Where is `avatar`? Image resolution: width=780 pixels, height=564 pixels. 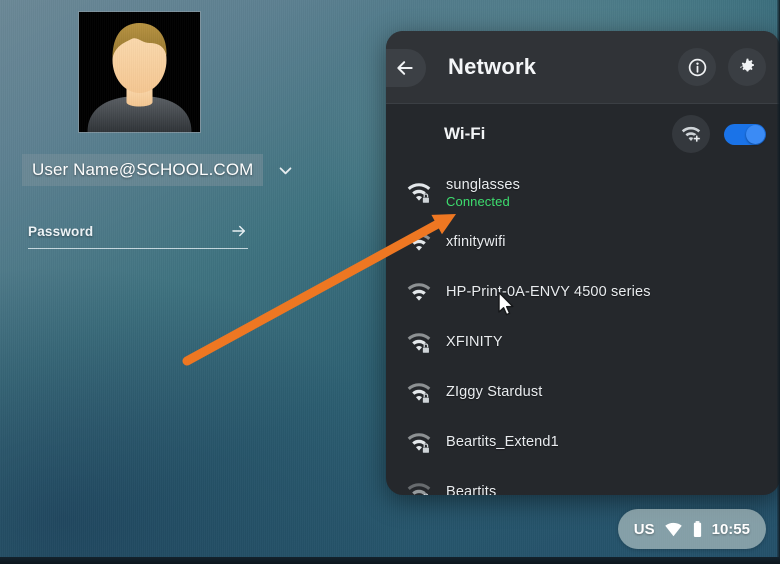
avatar is located at coordinates (139, 72).